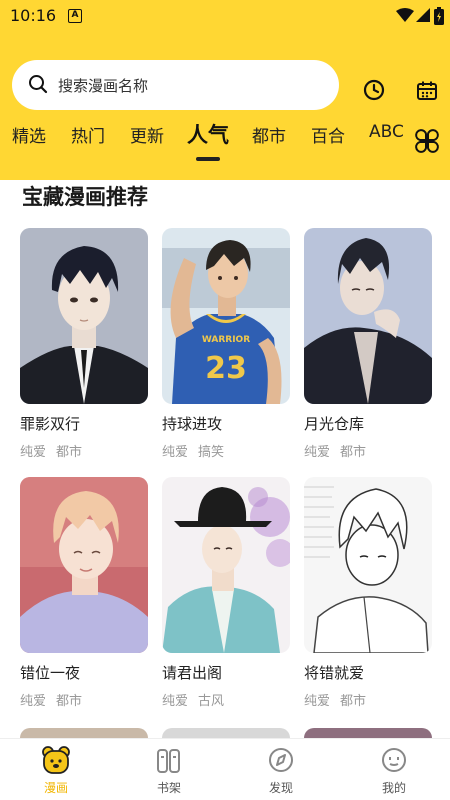 The image size is (450, 800). I want to click on battery-icon, so click(439, 16).